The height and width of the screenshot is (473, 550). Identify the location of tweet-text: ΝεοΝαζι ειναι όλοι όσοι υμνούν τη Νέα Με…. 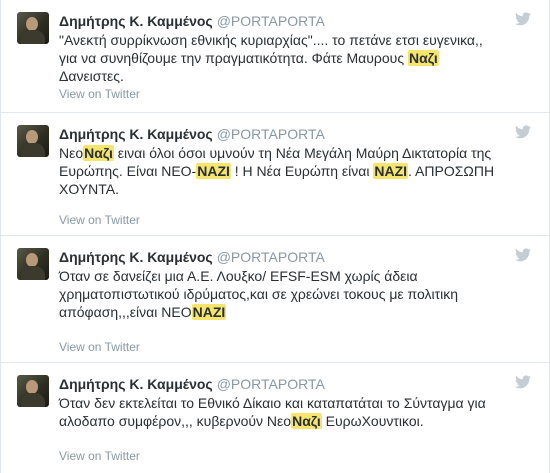
(278, 171).